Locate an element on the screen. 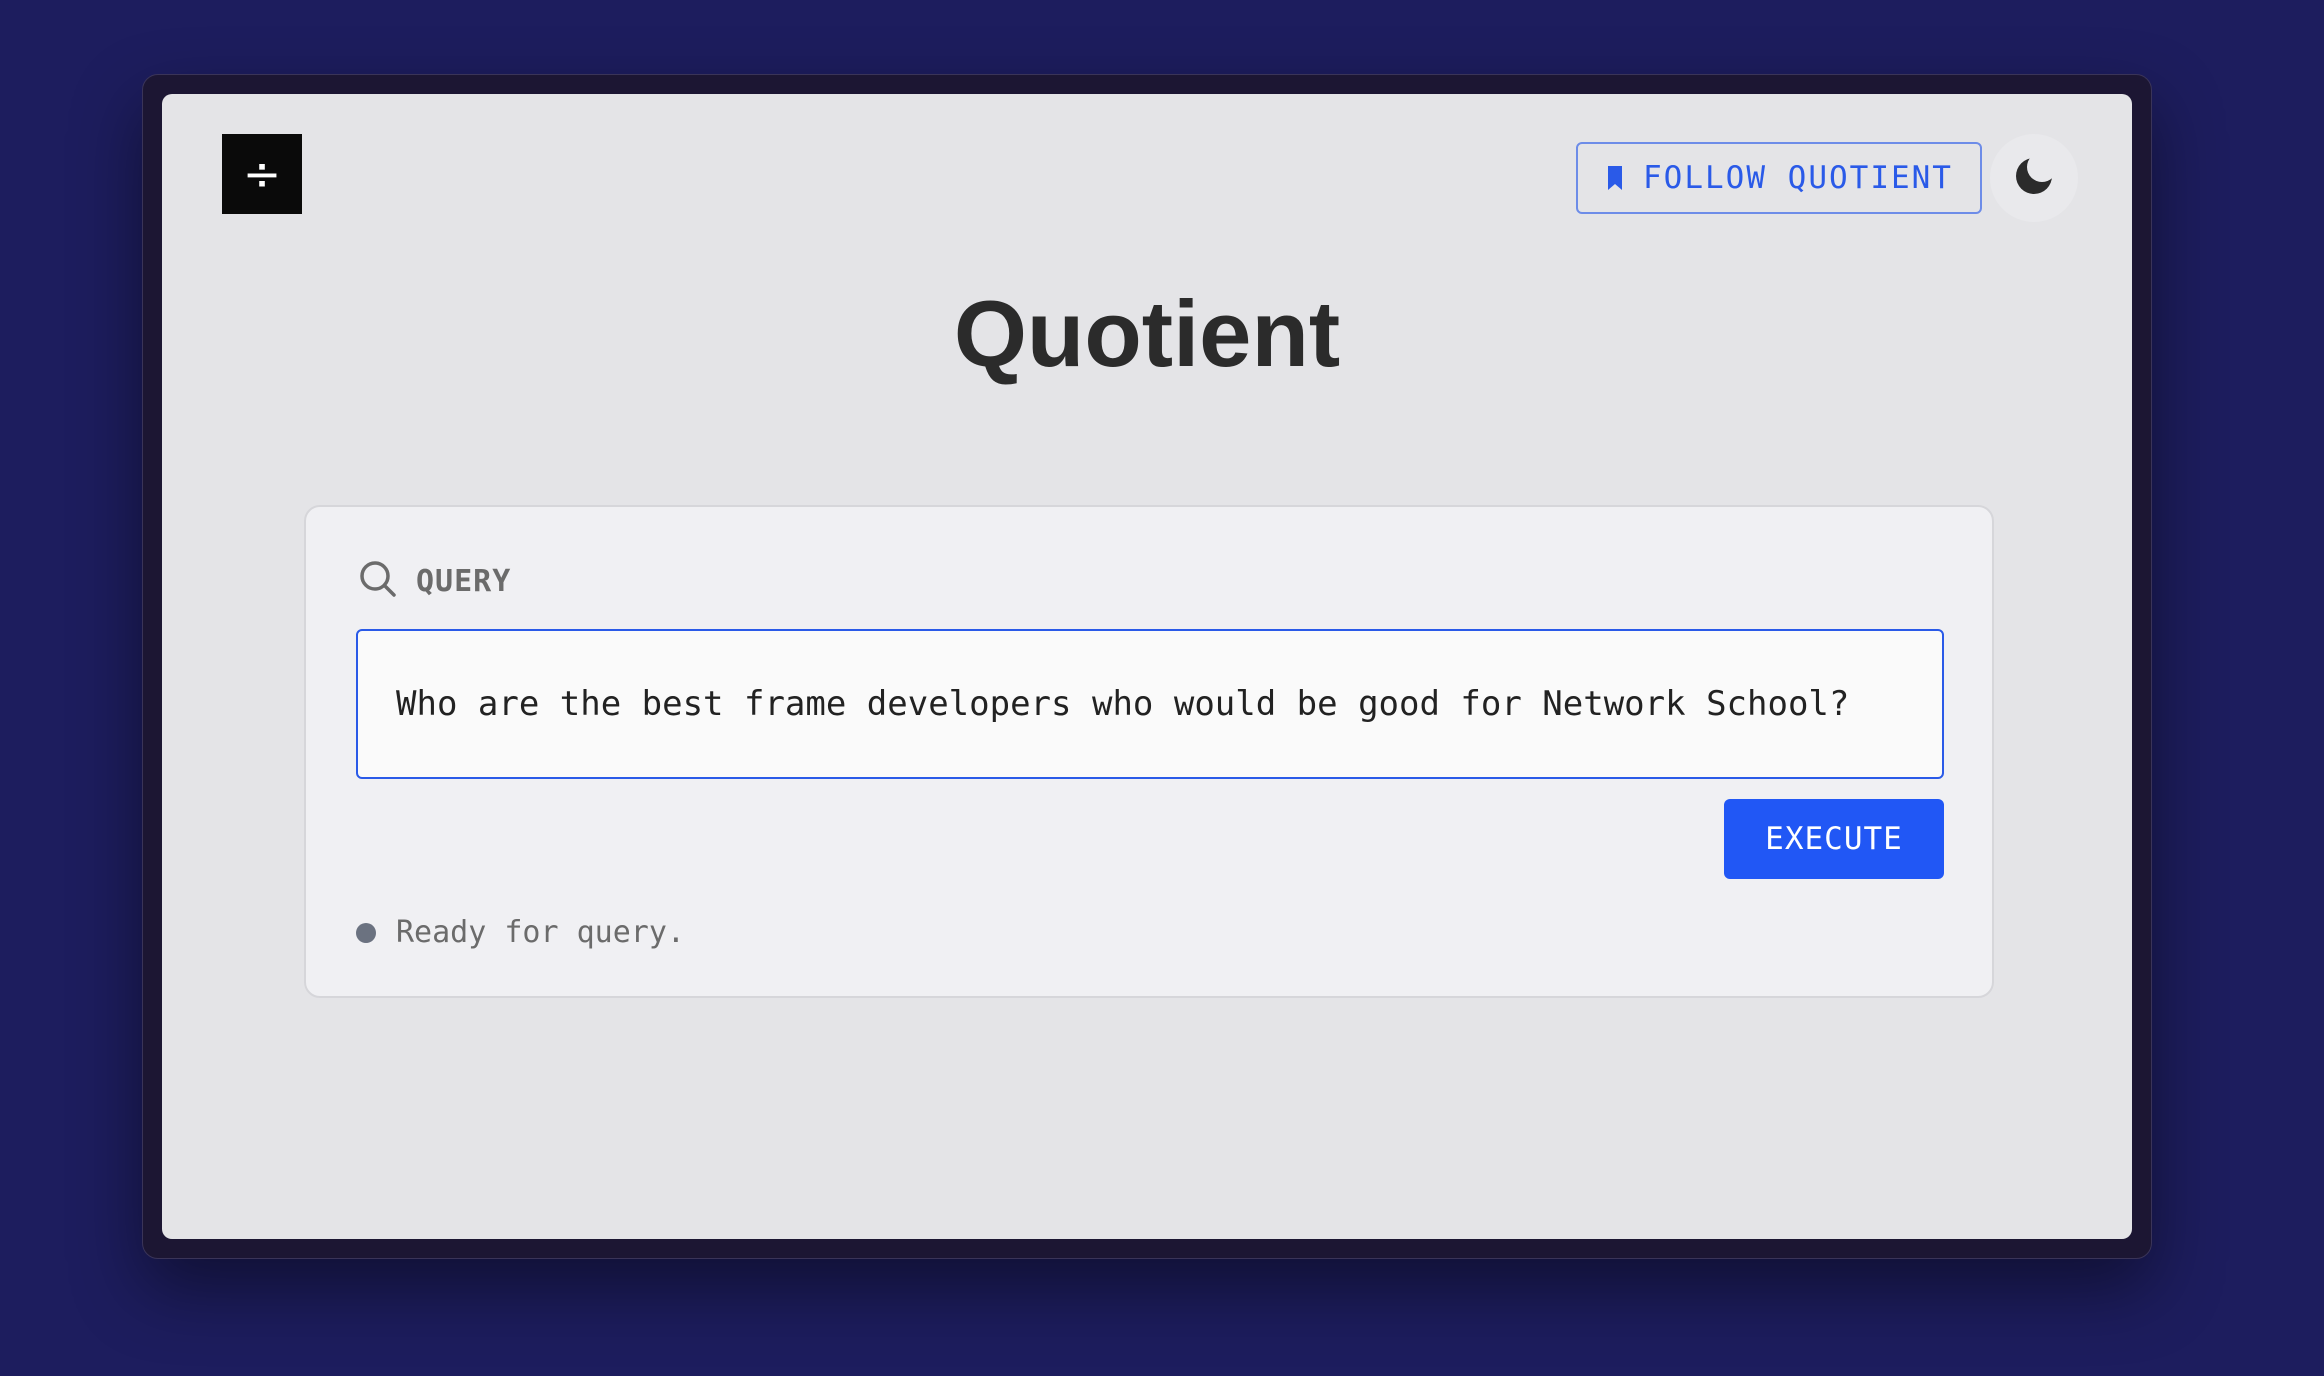 Image resolution: width=2324 pixels, height=1376 pixels. status-text: Ready for query. is located at coordinates (540, 932).